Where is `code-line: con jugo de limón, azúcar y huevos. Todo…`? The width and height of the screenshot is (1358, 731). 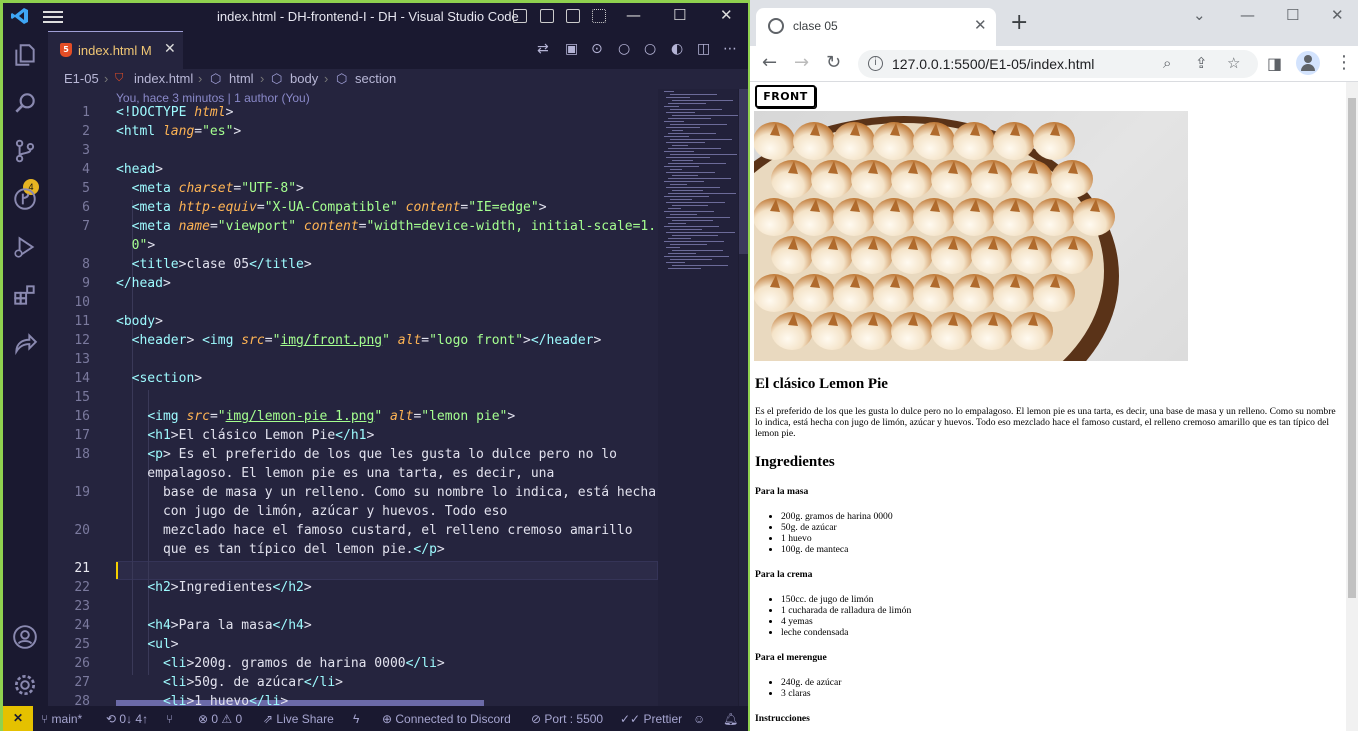 code-line: con jugo de limón, azúcar y huevos. Todo… is located at coordinates (311, 511).